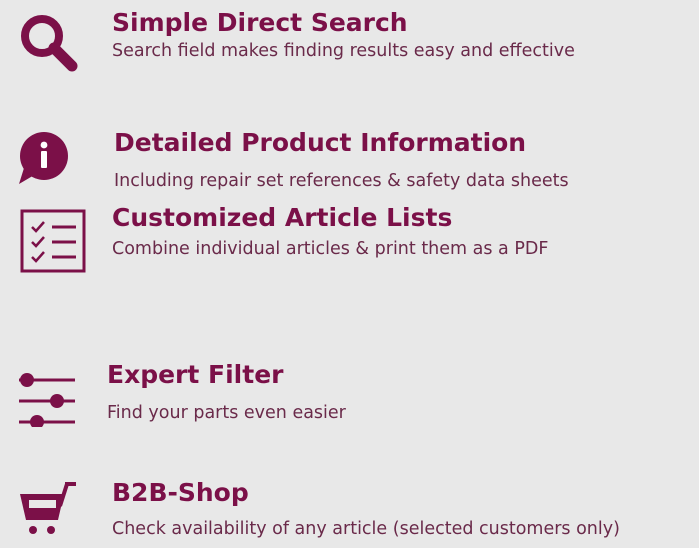 Image resolution: width=699 pixels, height=548 pixels. Describe the element at coordinates (49, 43) in the screenshot. I see `search-icon` at that location.